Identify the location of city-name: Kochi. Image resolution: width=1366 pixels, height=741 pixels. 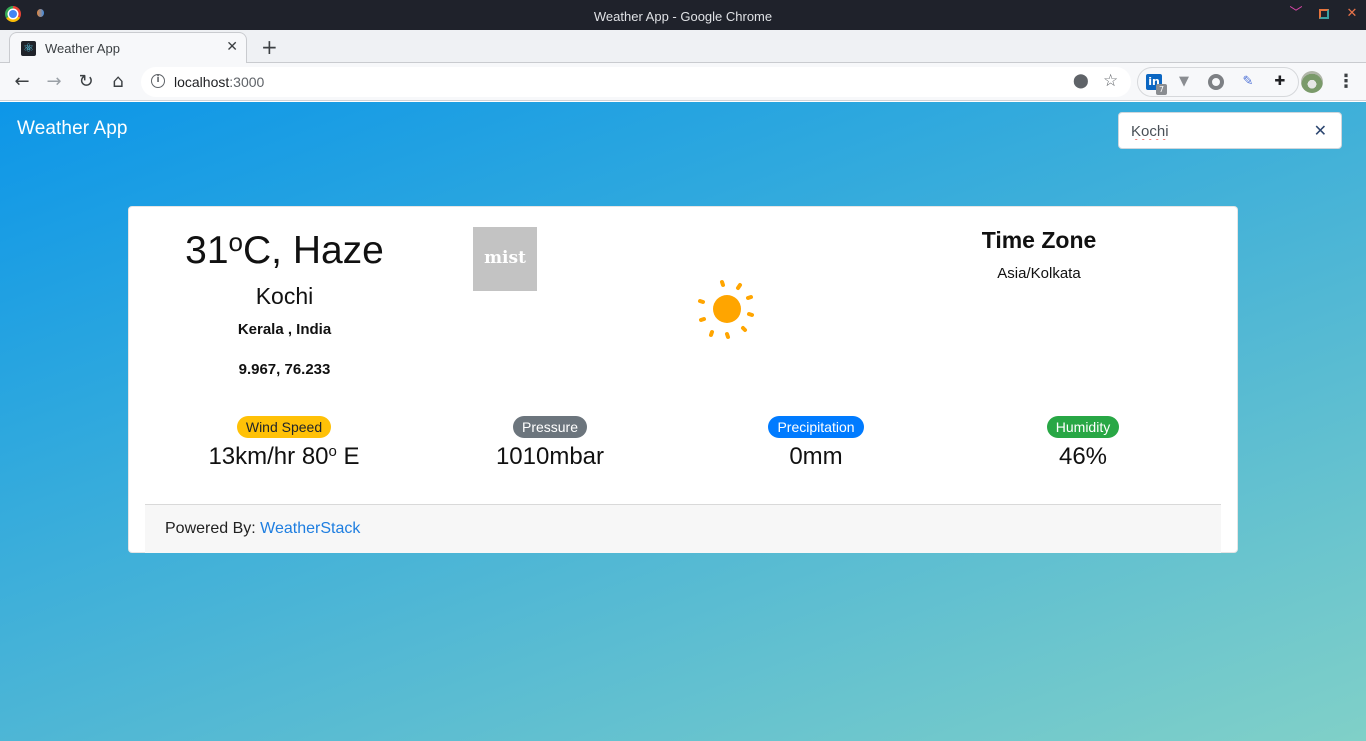
(284, 296).